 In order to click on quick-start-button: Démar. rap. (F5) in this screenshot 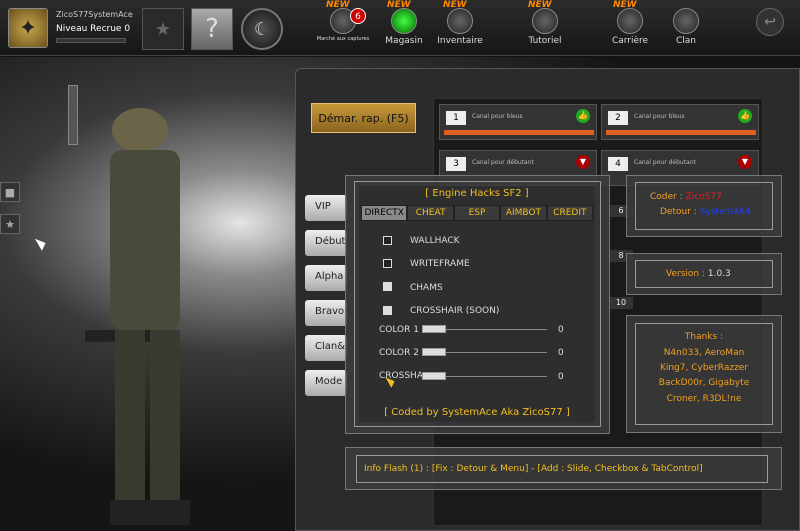, I will do `click(363, 118)`.